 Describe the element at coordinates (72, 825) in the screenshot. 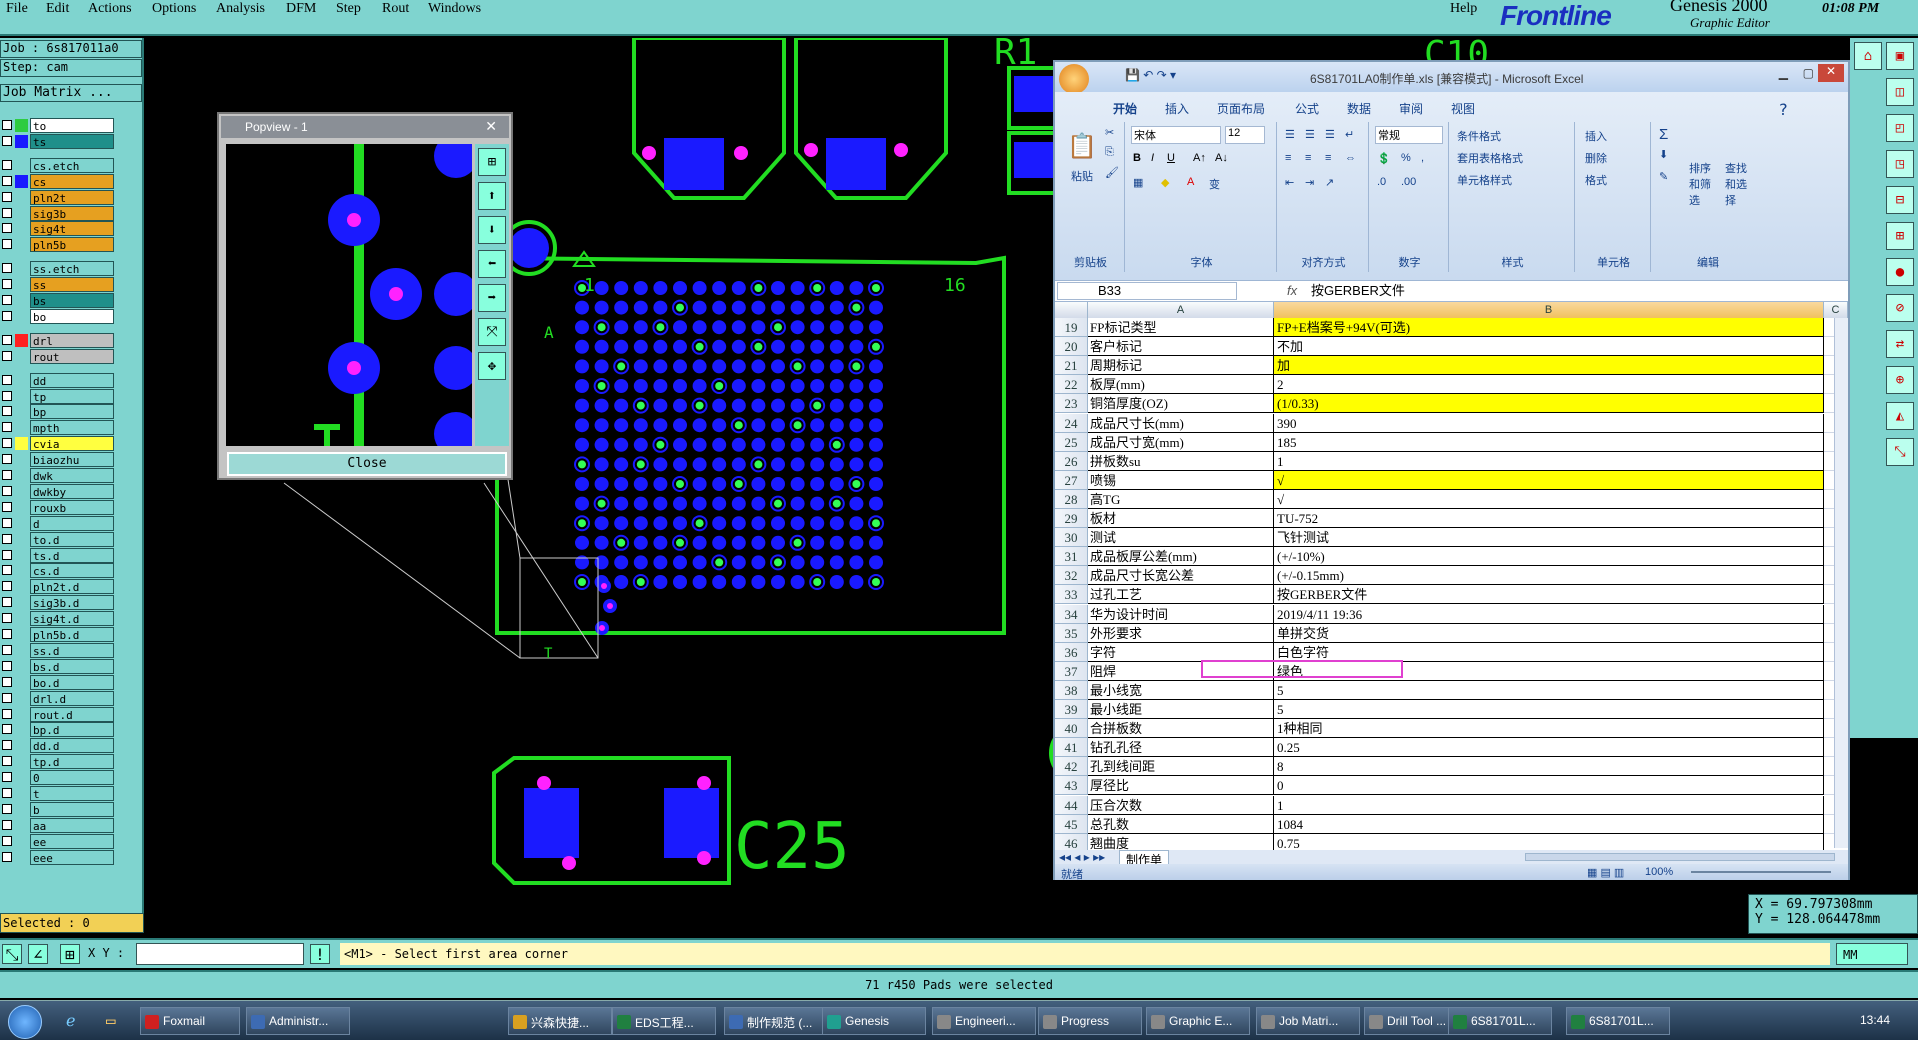

I see `layer-name: aa` at that location.